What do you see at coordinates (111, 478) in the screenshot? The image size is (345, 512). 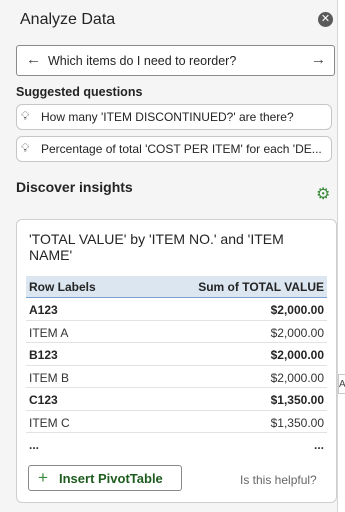 I see `insert-pivottable-label: Insert PivotTable` at bounding box center [111, 478].